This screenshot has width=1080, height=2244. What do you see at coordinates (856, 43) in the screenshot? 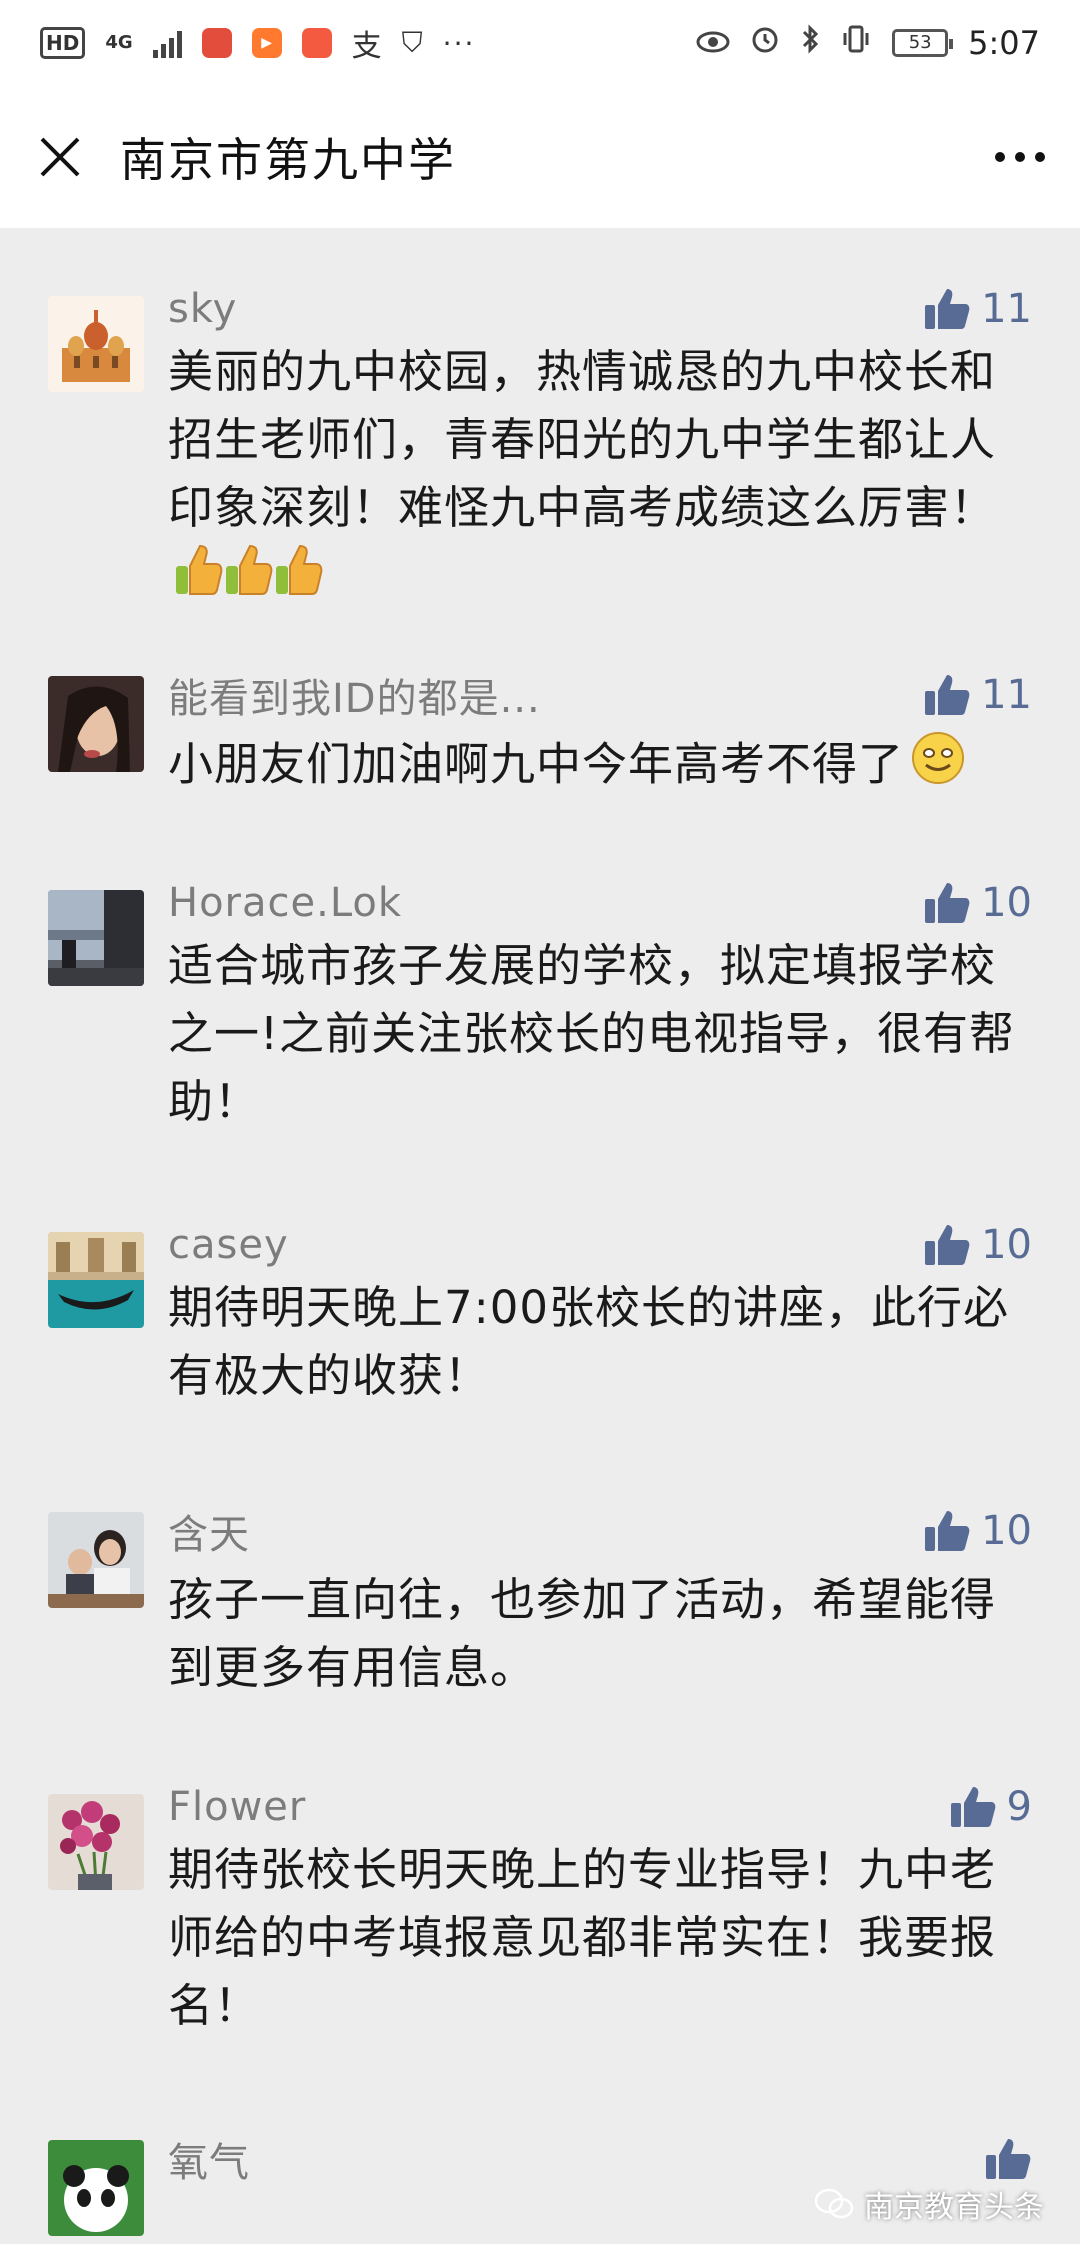
I see `vibrate-icon` at bounding box center [856, 43].